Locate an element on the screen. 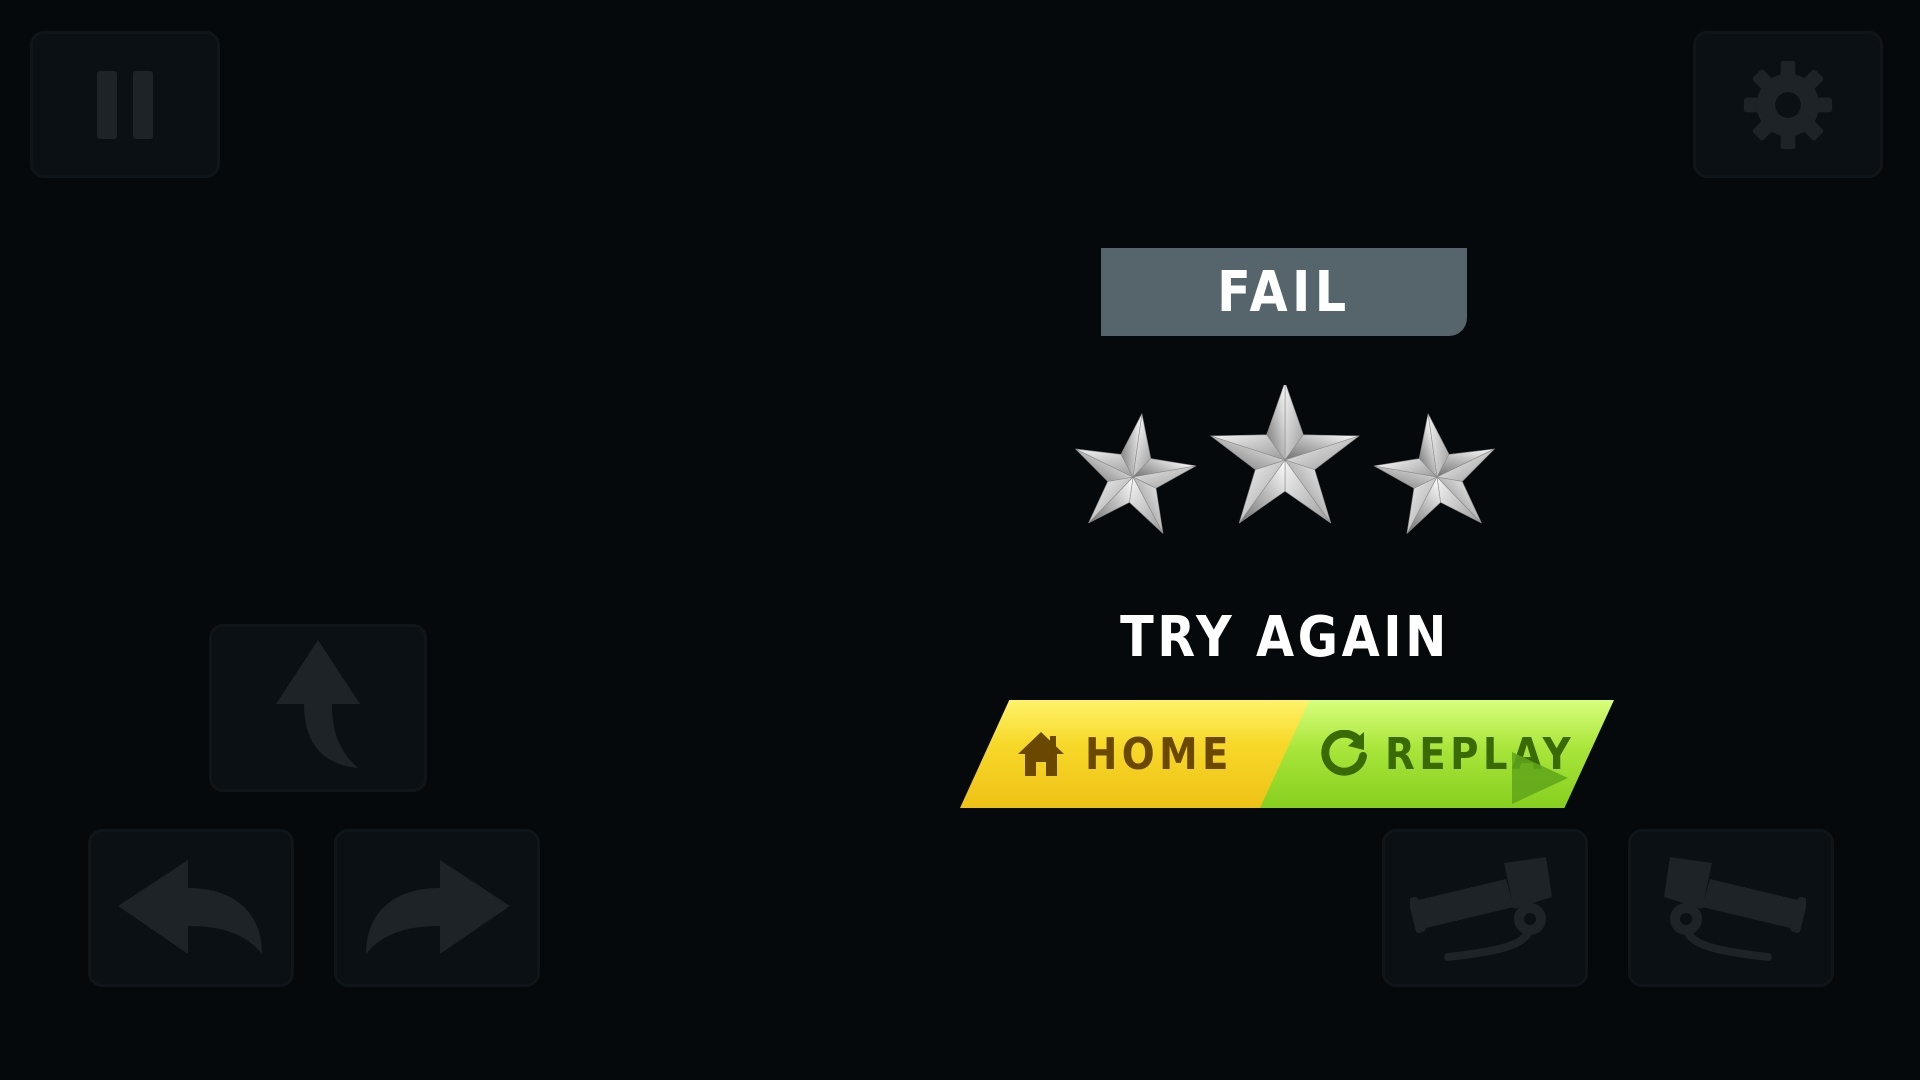 This screenshot has height=1080, width=1920. replay-icon is located at coordinates (1344, 753).